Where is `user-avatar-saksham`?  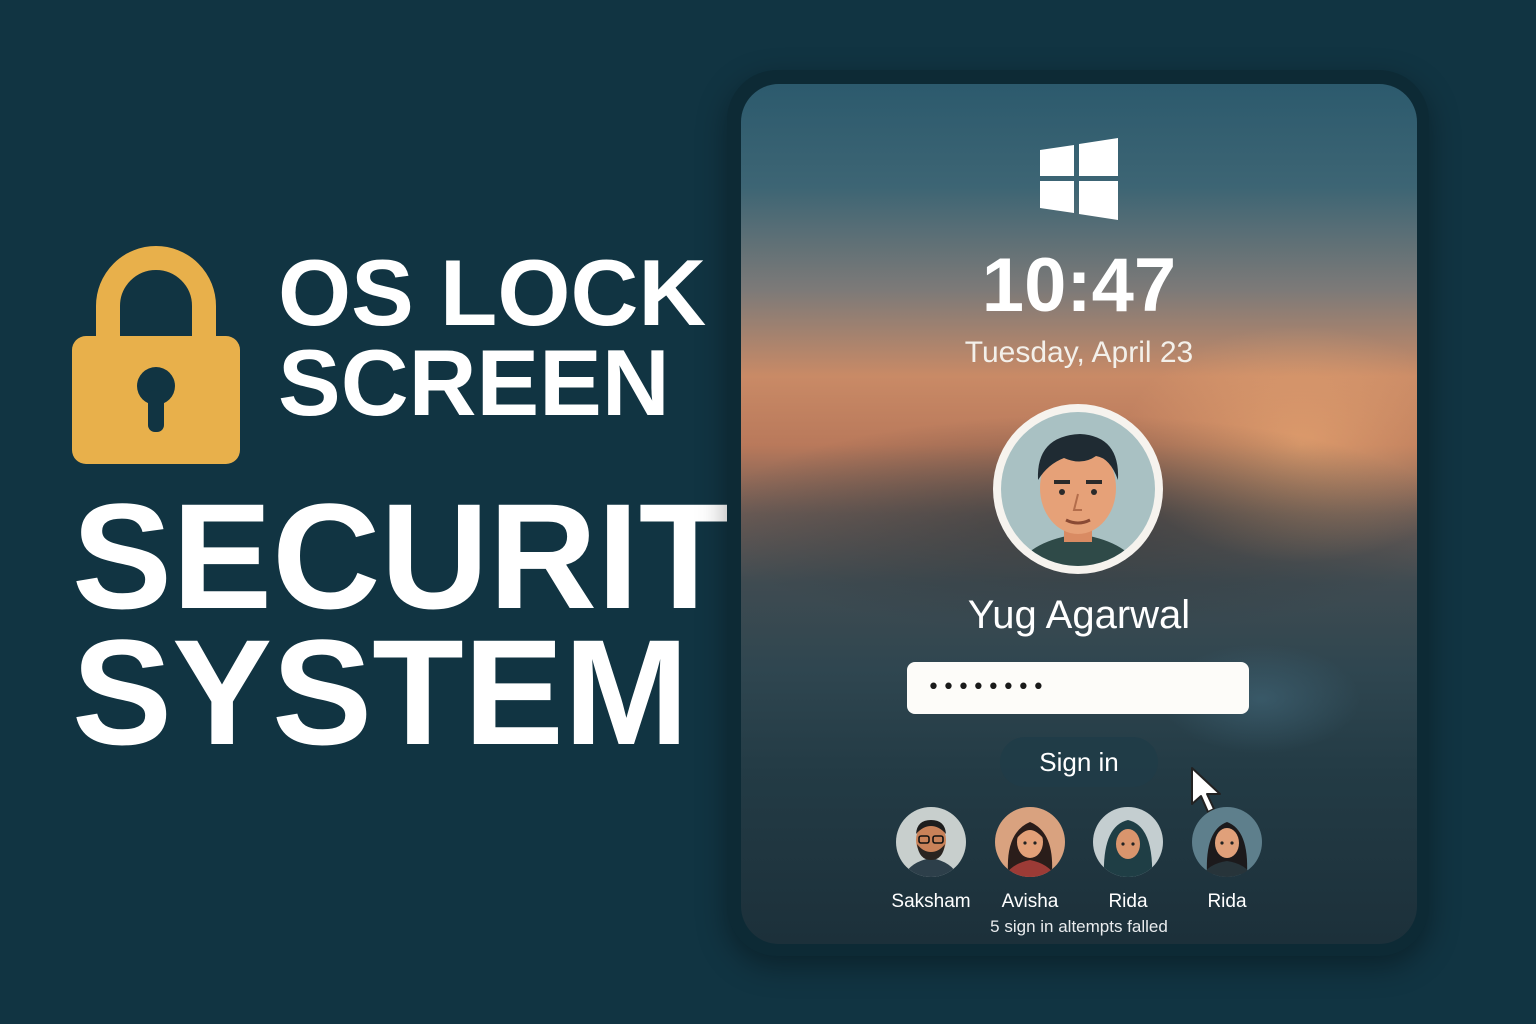
user-avatar-saksham is located at coordinates (931, 842).